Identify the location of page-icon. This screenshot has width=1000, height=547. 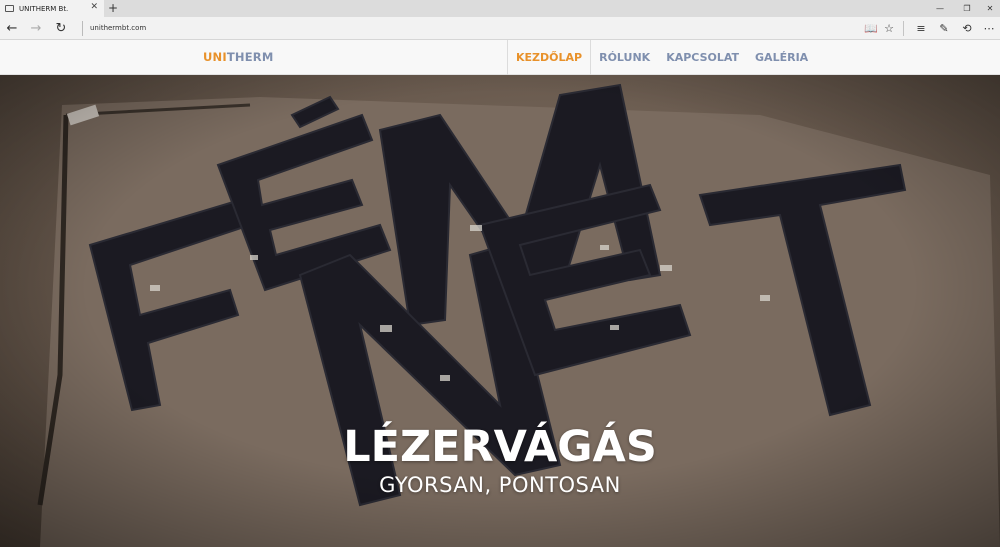
(9, 8).